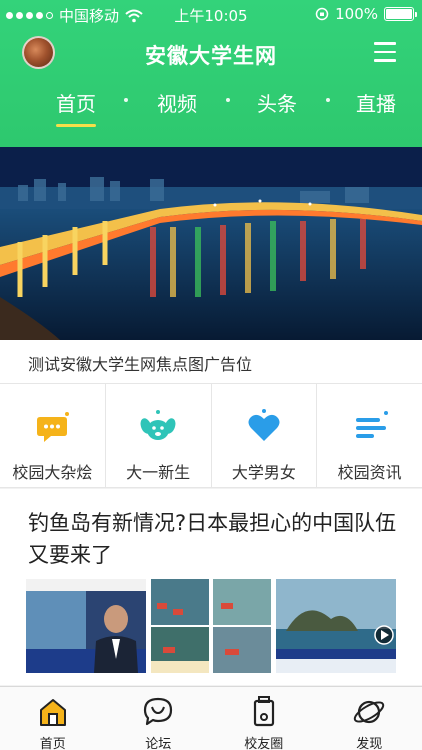  I want to click on forum-icon, so click(158, 711).